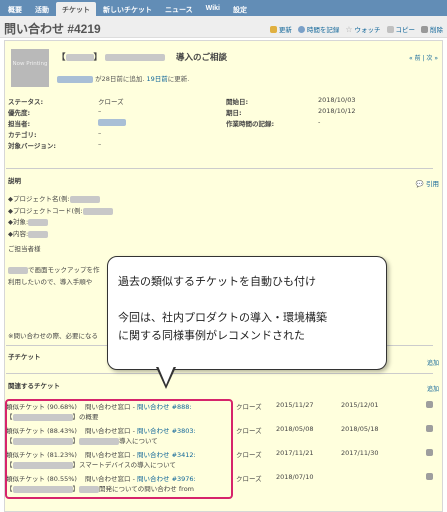 This screenshot has height=512, width=447. What do you see at coordinates (423, 57) in the screenshot?
I see `prev-next-nav: « 前 | 次 »` at bounding box center [423, 57].